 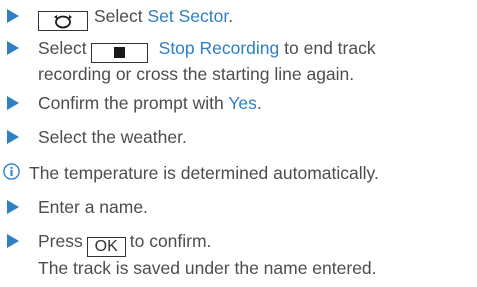 I want to click on ok-key: OK, so click(x=106, y=247).